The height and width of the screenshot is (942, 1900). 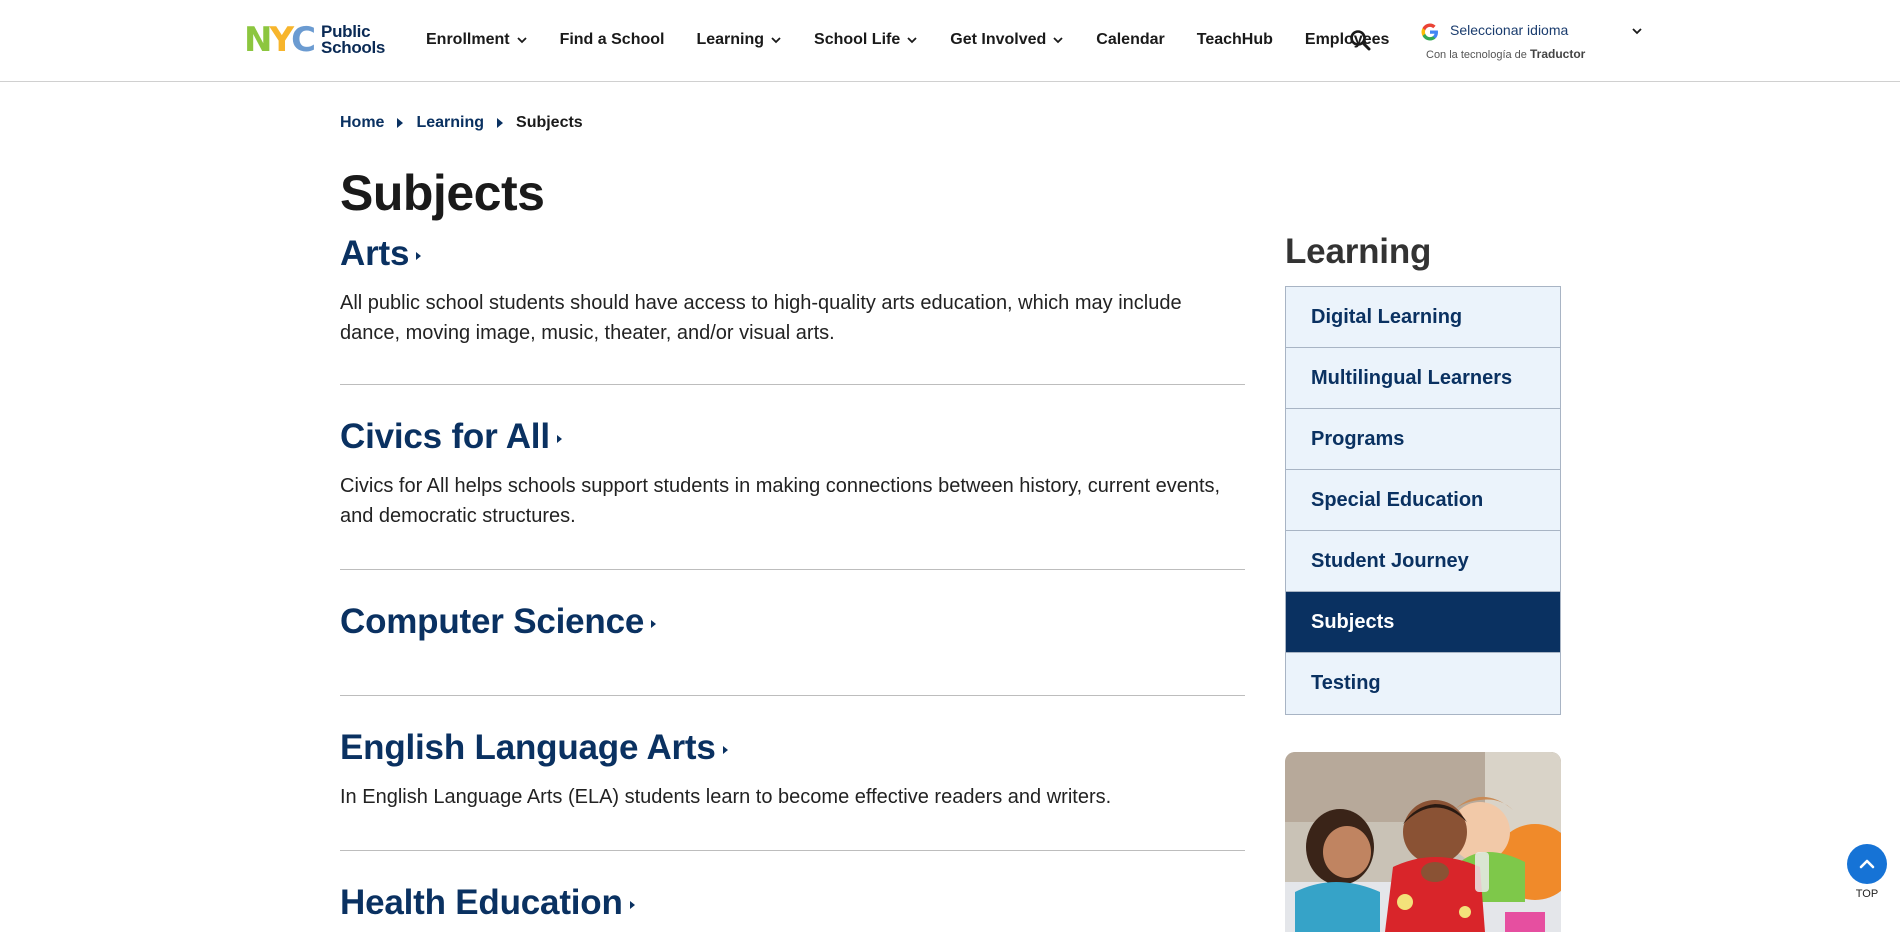 What do you see at coordinates (1476, 55) in the screenshot?
I see `powered-by-prefix: Con la tecnología de` at bounding box center [1476, 55].